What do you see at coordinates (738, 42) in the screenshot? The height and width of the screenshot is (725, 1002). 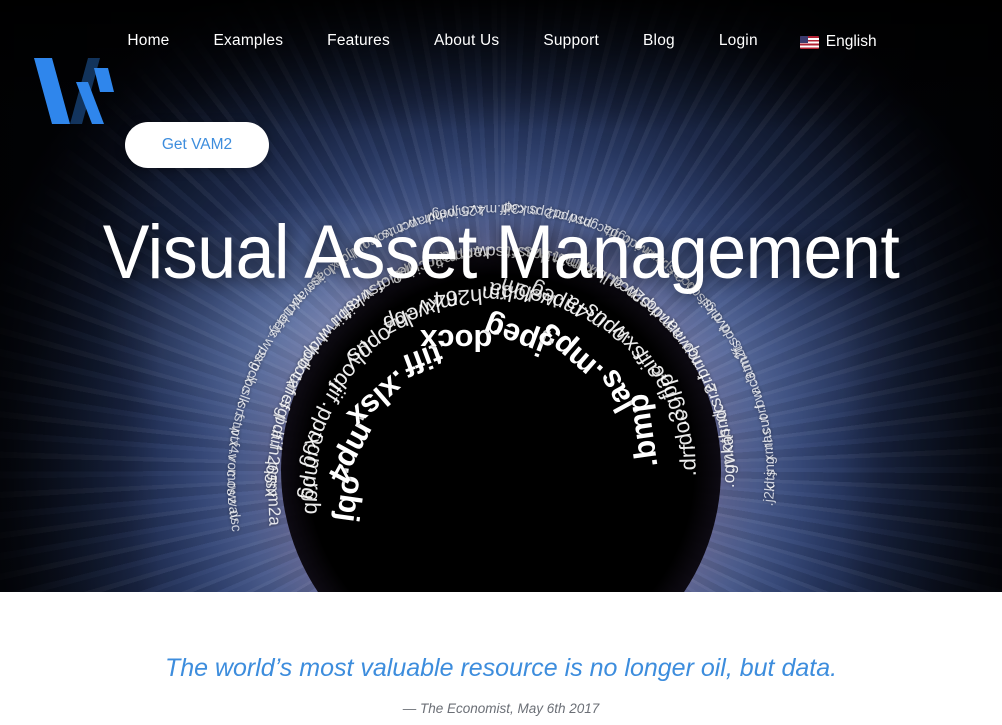 I see `nav-item-login: Login` at bounding box center [738, 42].